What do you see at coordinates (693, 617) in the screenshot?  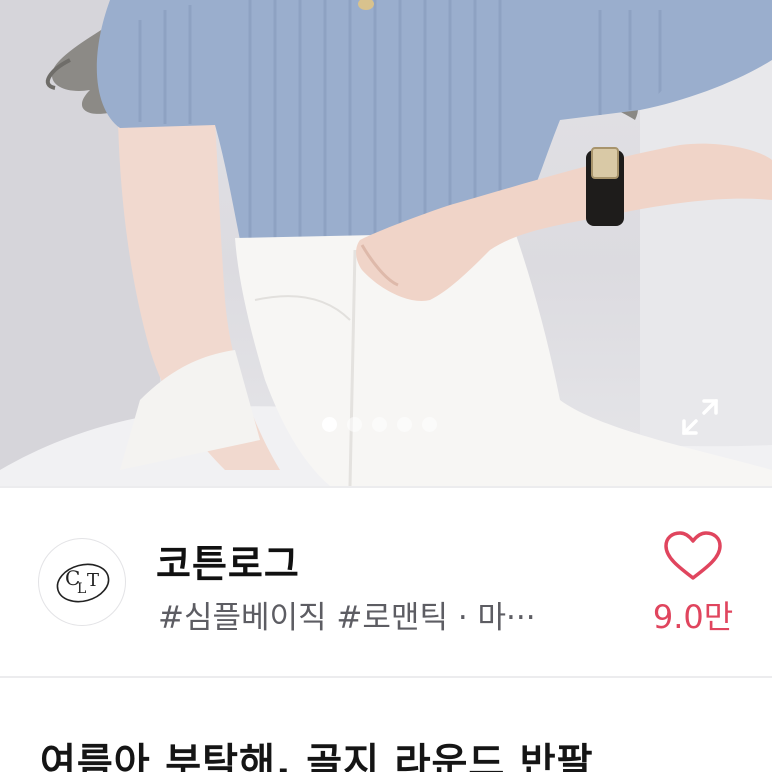 I see `like-count: 9.0만` at bounding box center [693, 617].